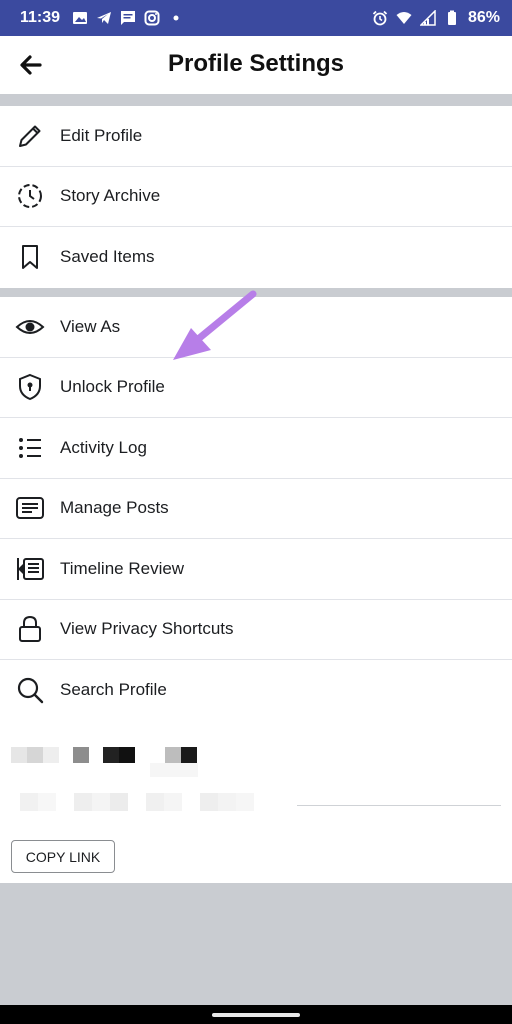 The height and width of the screenshot is (1024, 512). What do you see at coordinates (256, 630) in the screenshot?
I see `menu-item-privacy-shortcuts: View Privacy Shortcuts` at bounding box center [256, 630].